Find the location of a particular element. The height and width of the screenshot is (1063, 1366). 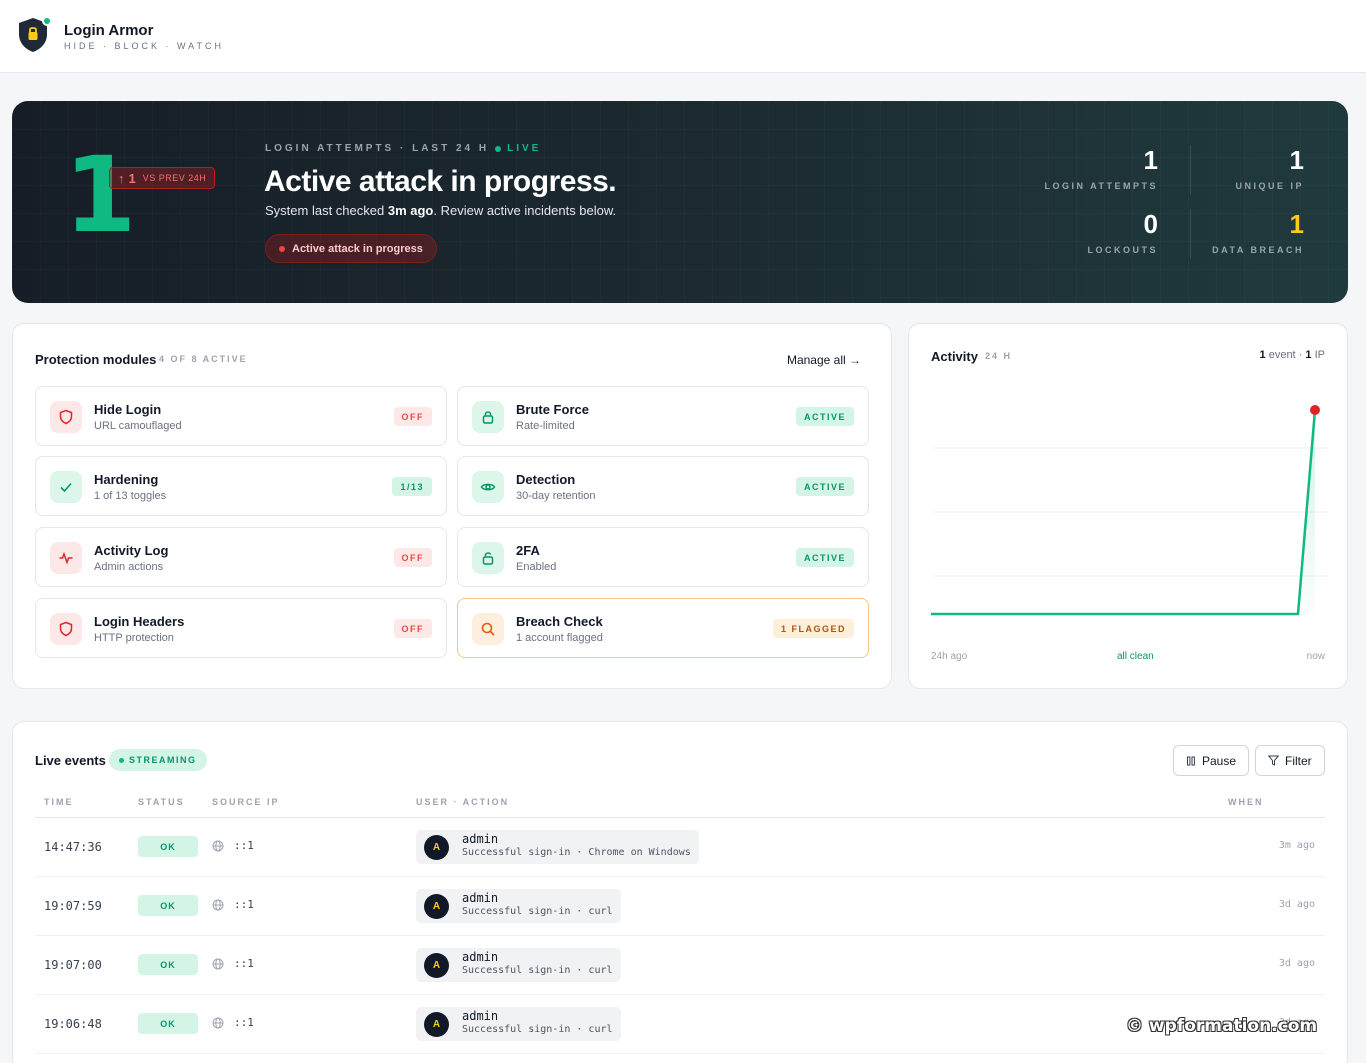

event-time: 19:07:00 is located at coordinates (73, 965).